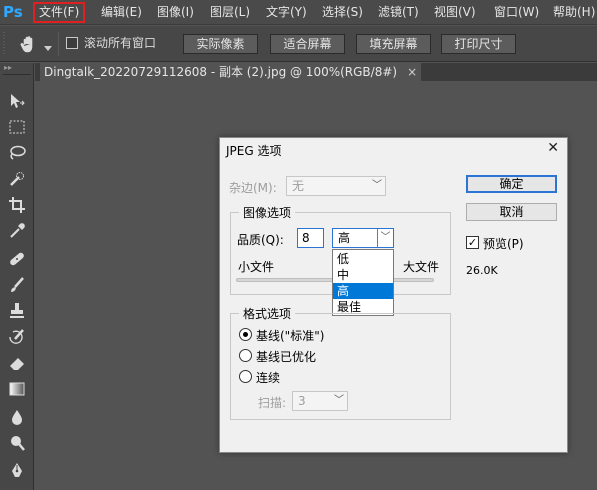 The image size is (597, 490). What do you see at coordinates (17, 311) in the screenshot?
I see `stamp-icon` at bounding box center [17, 311].